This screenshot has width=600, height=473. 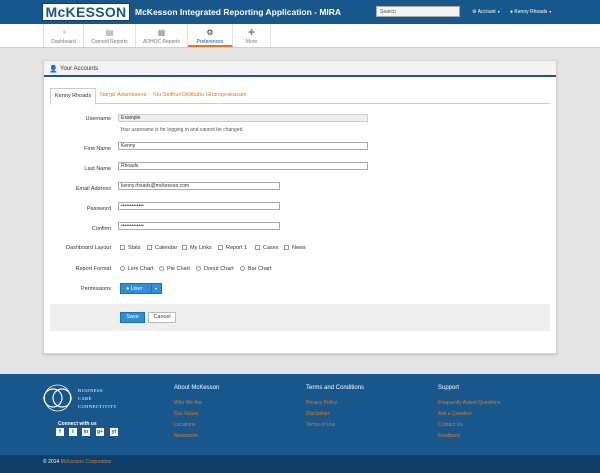 I want to click on dashboard-layout-label: Dashboard Layout, so click(x=88, y=248).